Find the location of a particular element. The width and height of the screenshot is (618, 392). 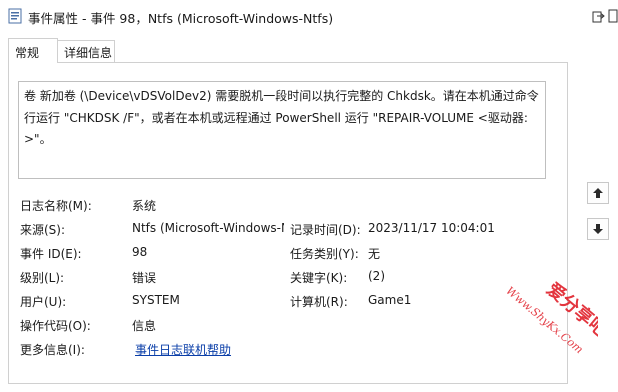

keywords-label: 关键字(K): is located at coordinates (319, 278).